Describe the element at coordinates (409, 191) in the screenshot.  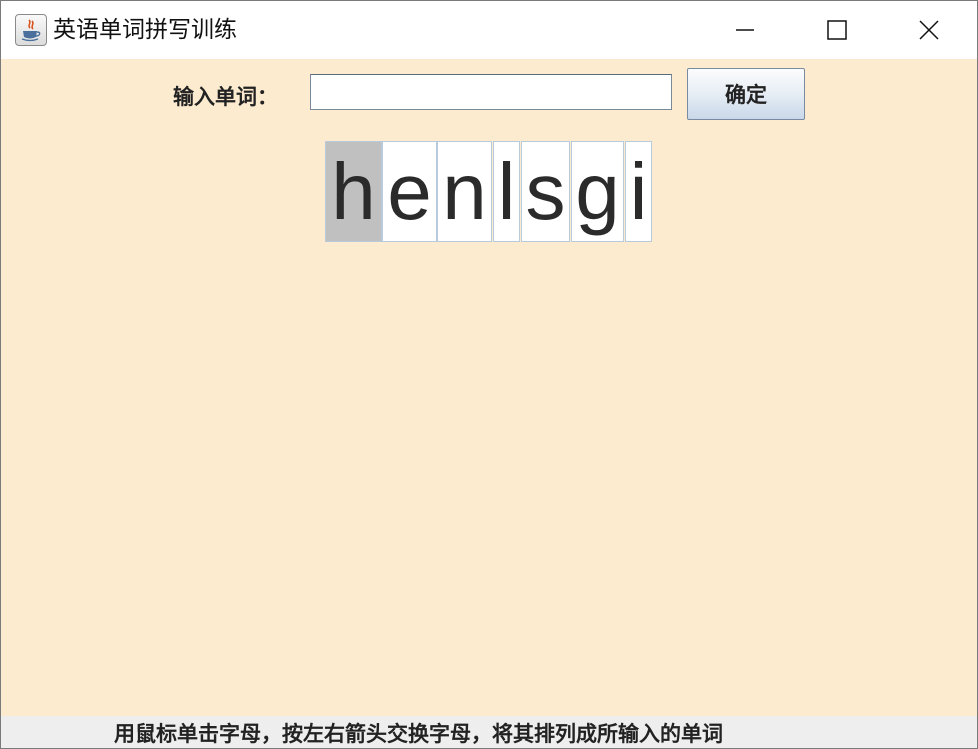
I see `letter-tile: e` at that location.